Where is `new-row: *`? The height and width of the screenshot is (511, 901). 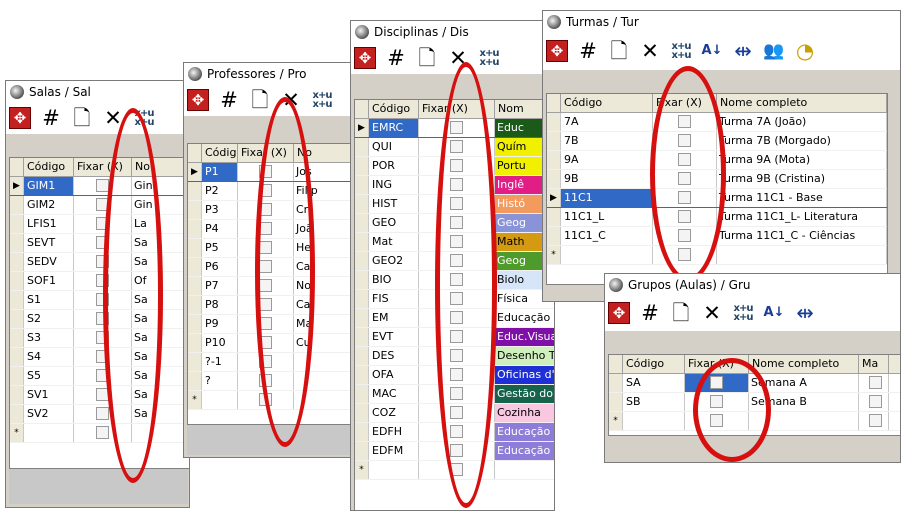
new-row: * is located at coordinates (272, 400).